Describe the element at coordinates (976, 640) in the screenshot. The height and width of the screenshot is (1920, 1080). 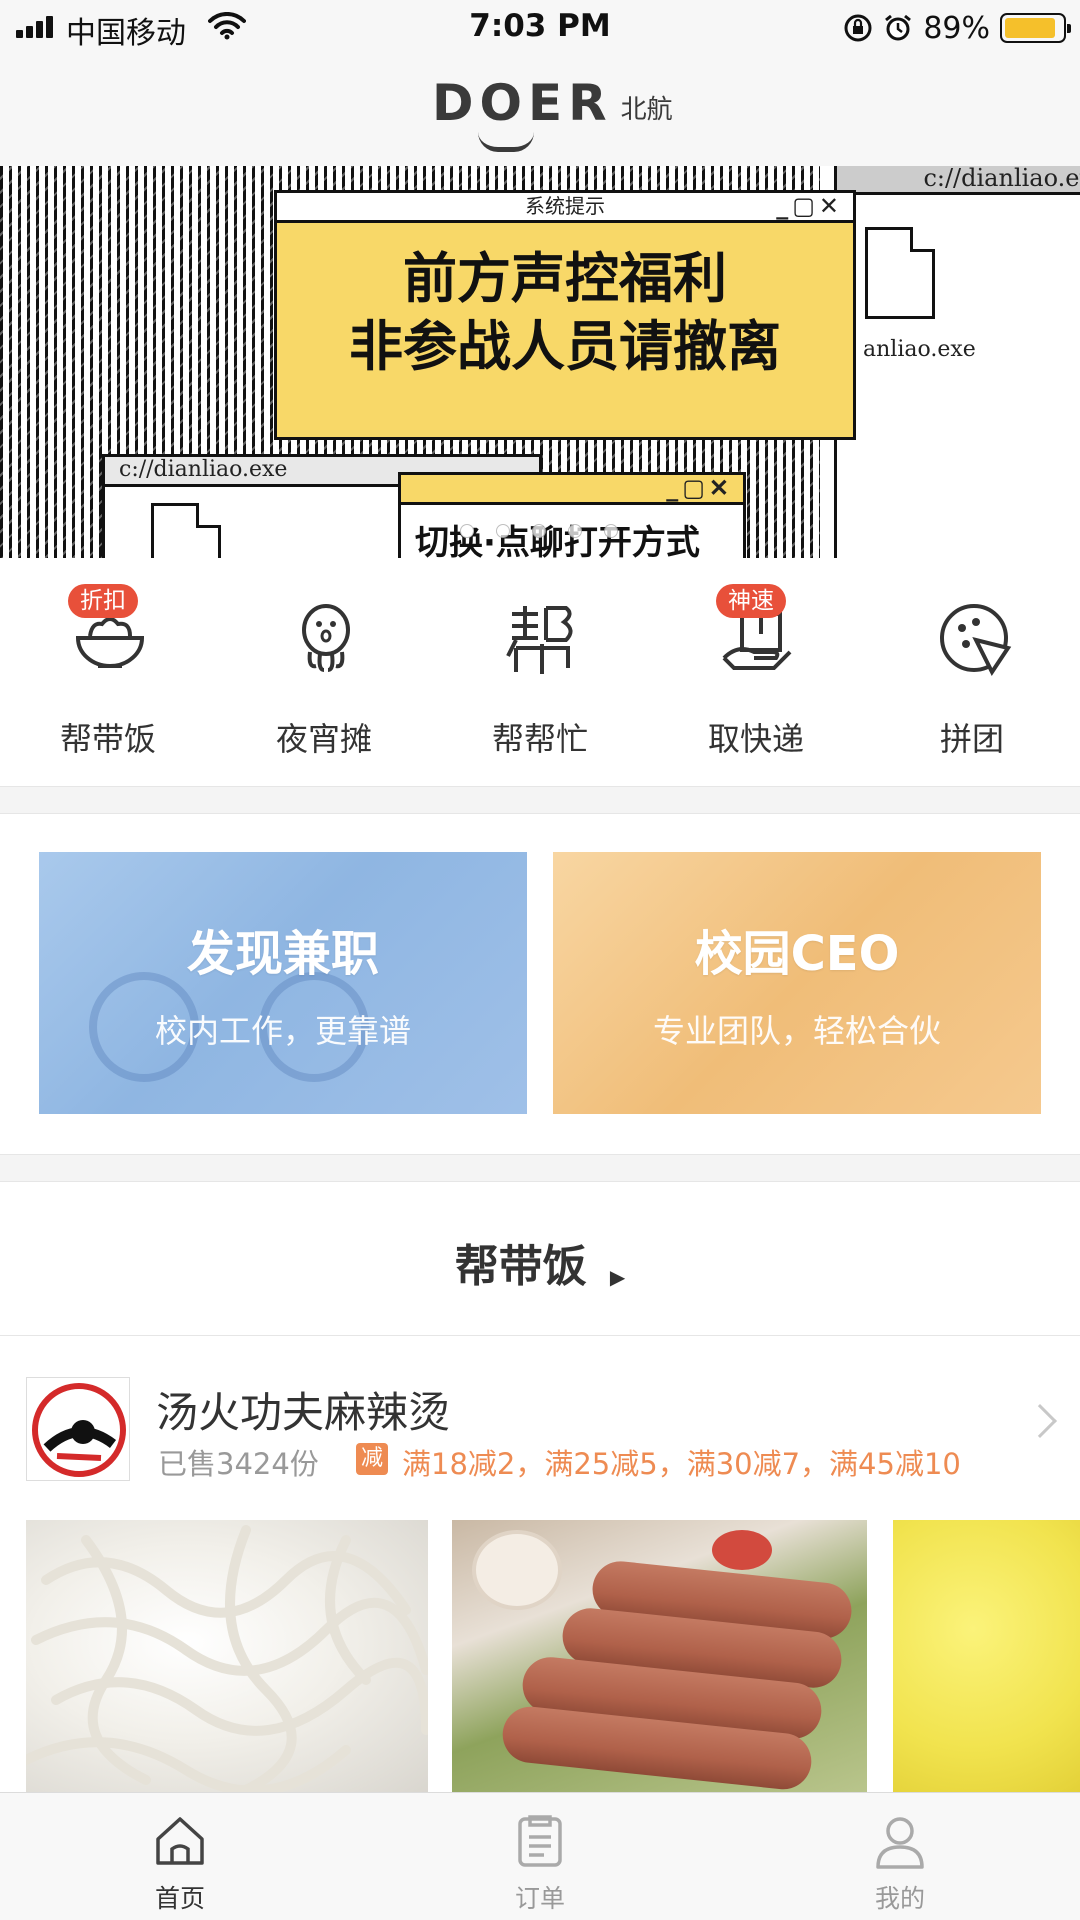
I see `pizza-icon` at that location.